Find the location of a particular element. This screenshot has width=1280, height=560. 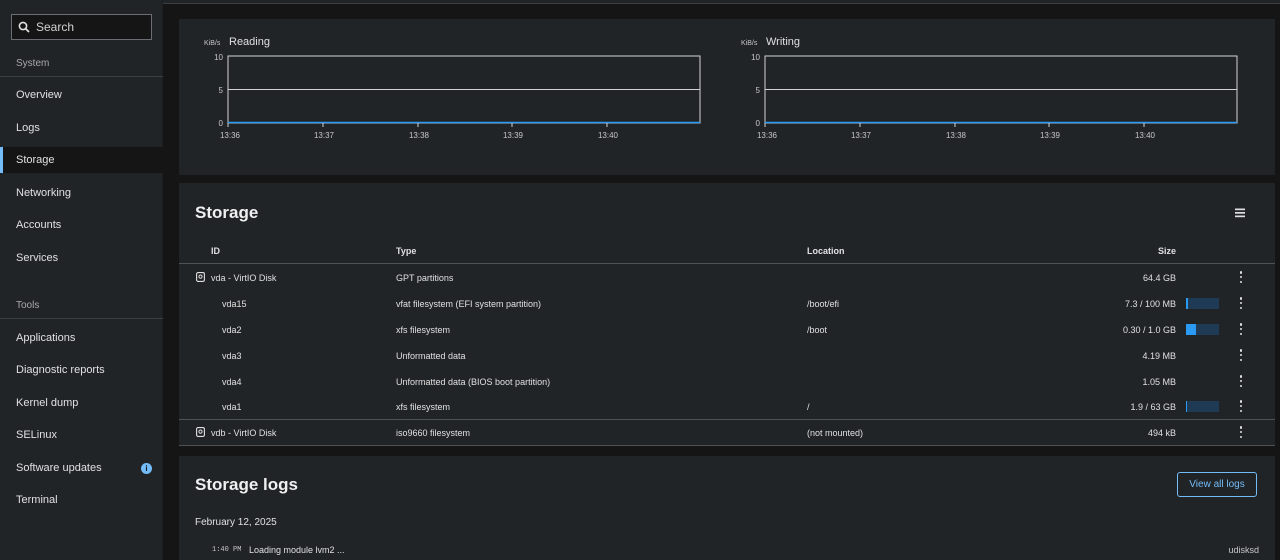

table-row: vda2 xfs filesystem /boot 0.30 / 1.0 GB is located at coordinates (727, 329).